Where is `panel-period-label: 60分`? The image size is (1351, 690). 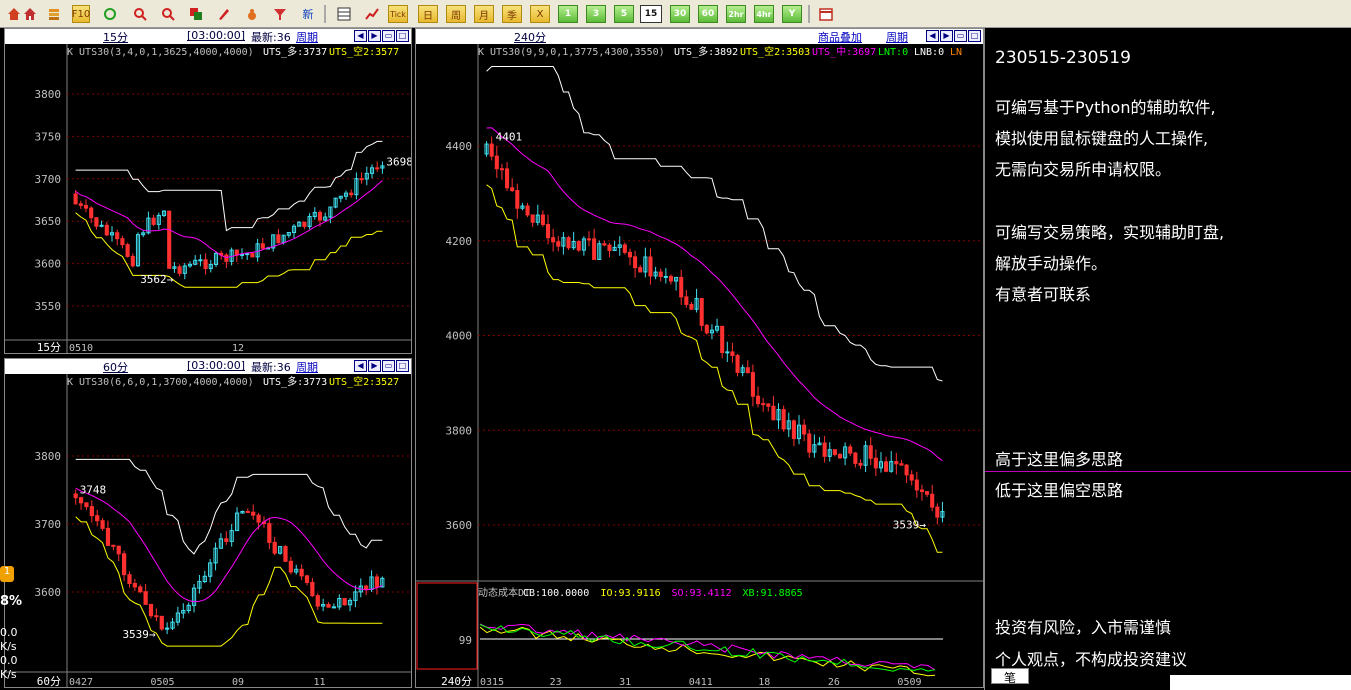
panel-period-label: 60分 is located at coordinates (115, 367).